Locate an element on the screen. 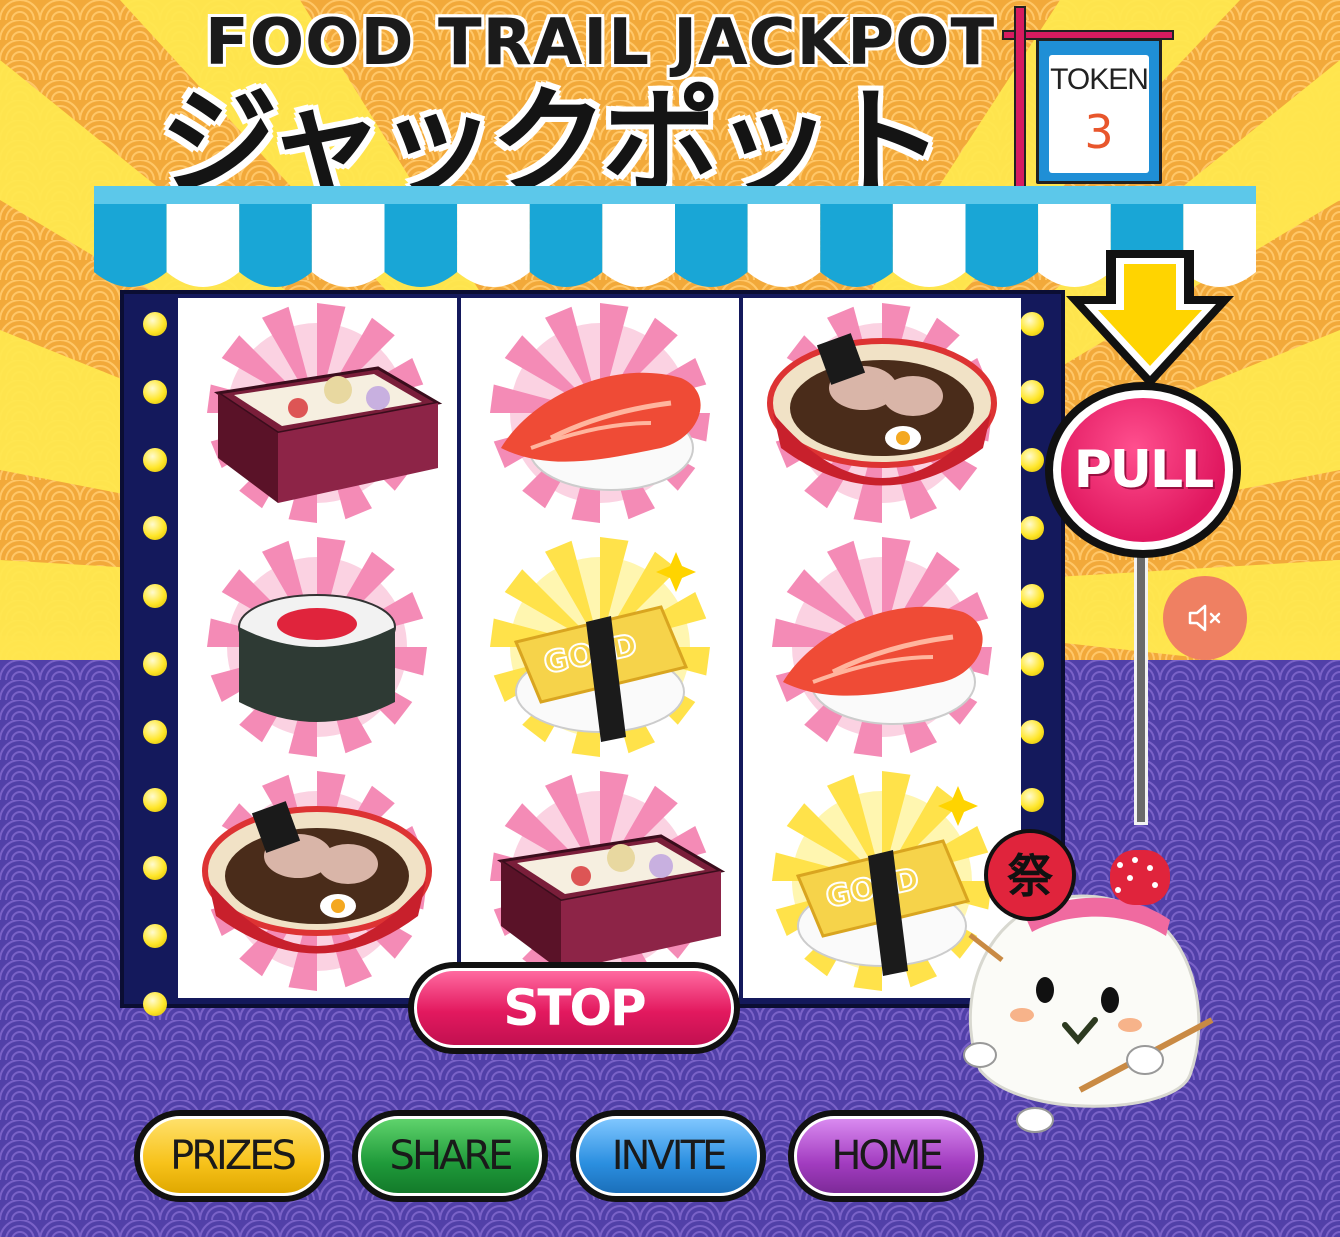 The width and height of the screenshot is (1340, 1237). pull-button-ring: PULL is located at coordinates (1143, 470).